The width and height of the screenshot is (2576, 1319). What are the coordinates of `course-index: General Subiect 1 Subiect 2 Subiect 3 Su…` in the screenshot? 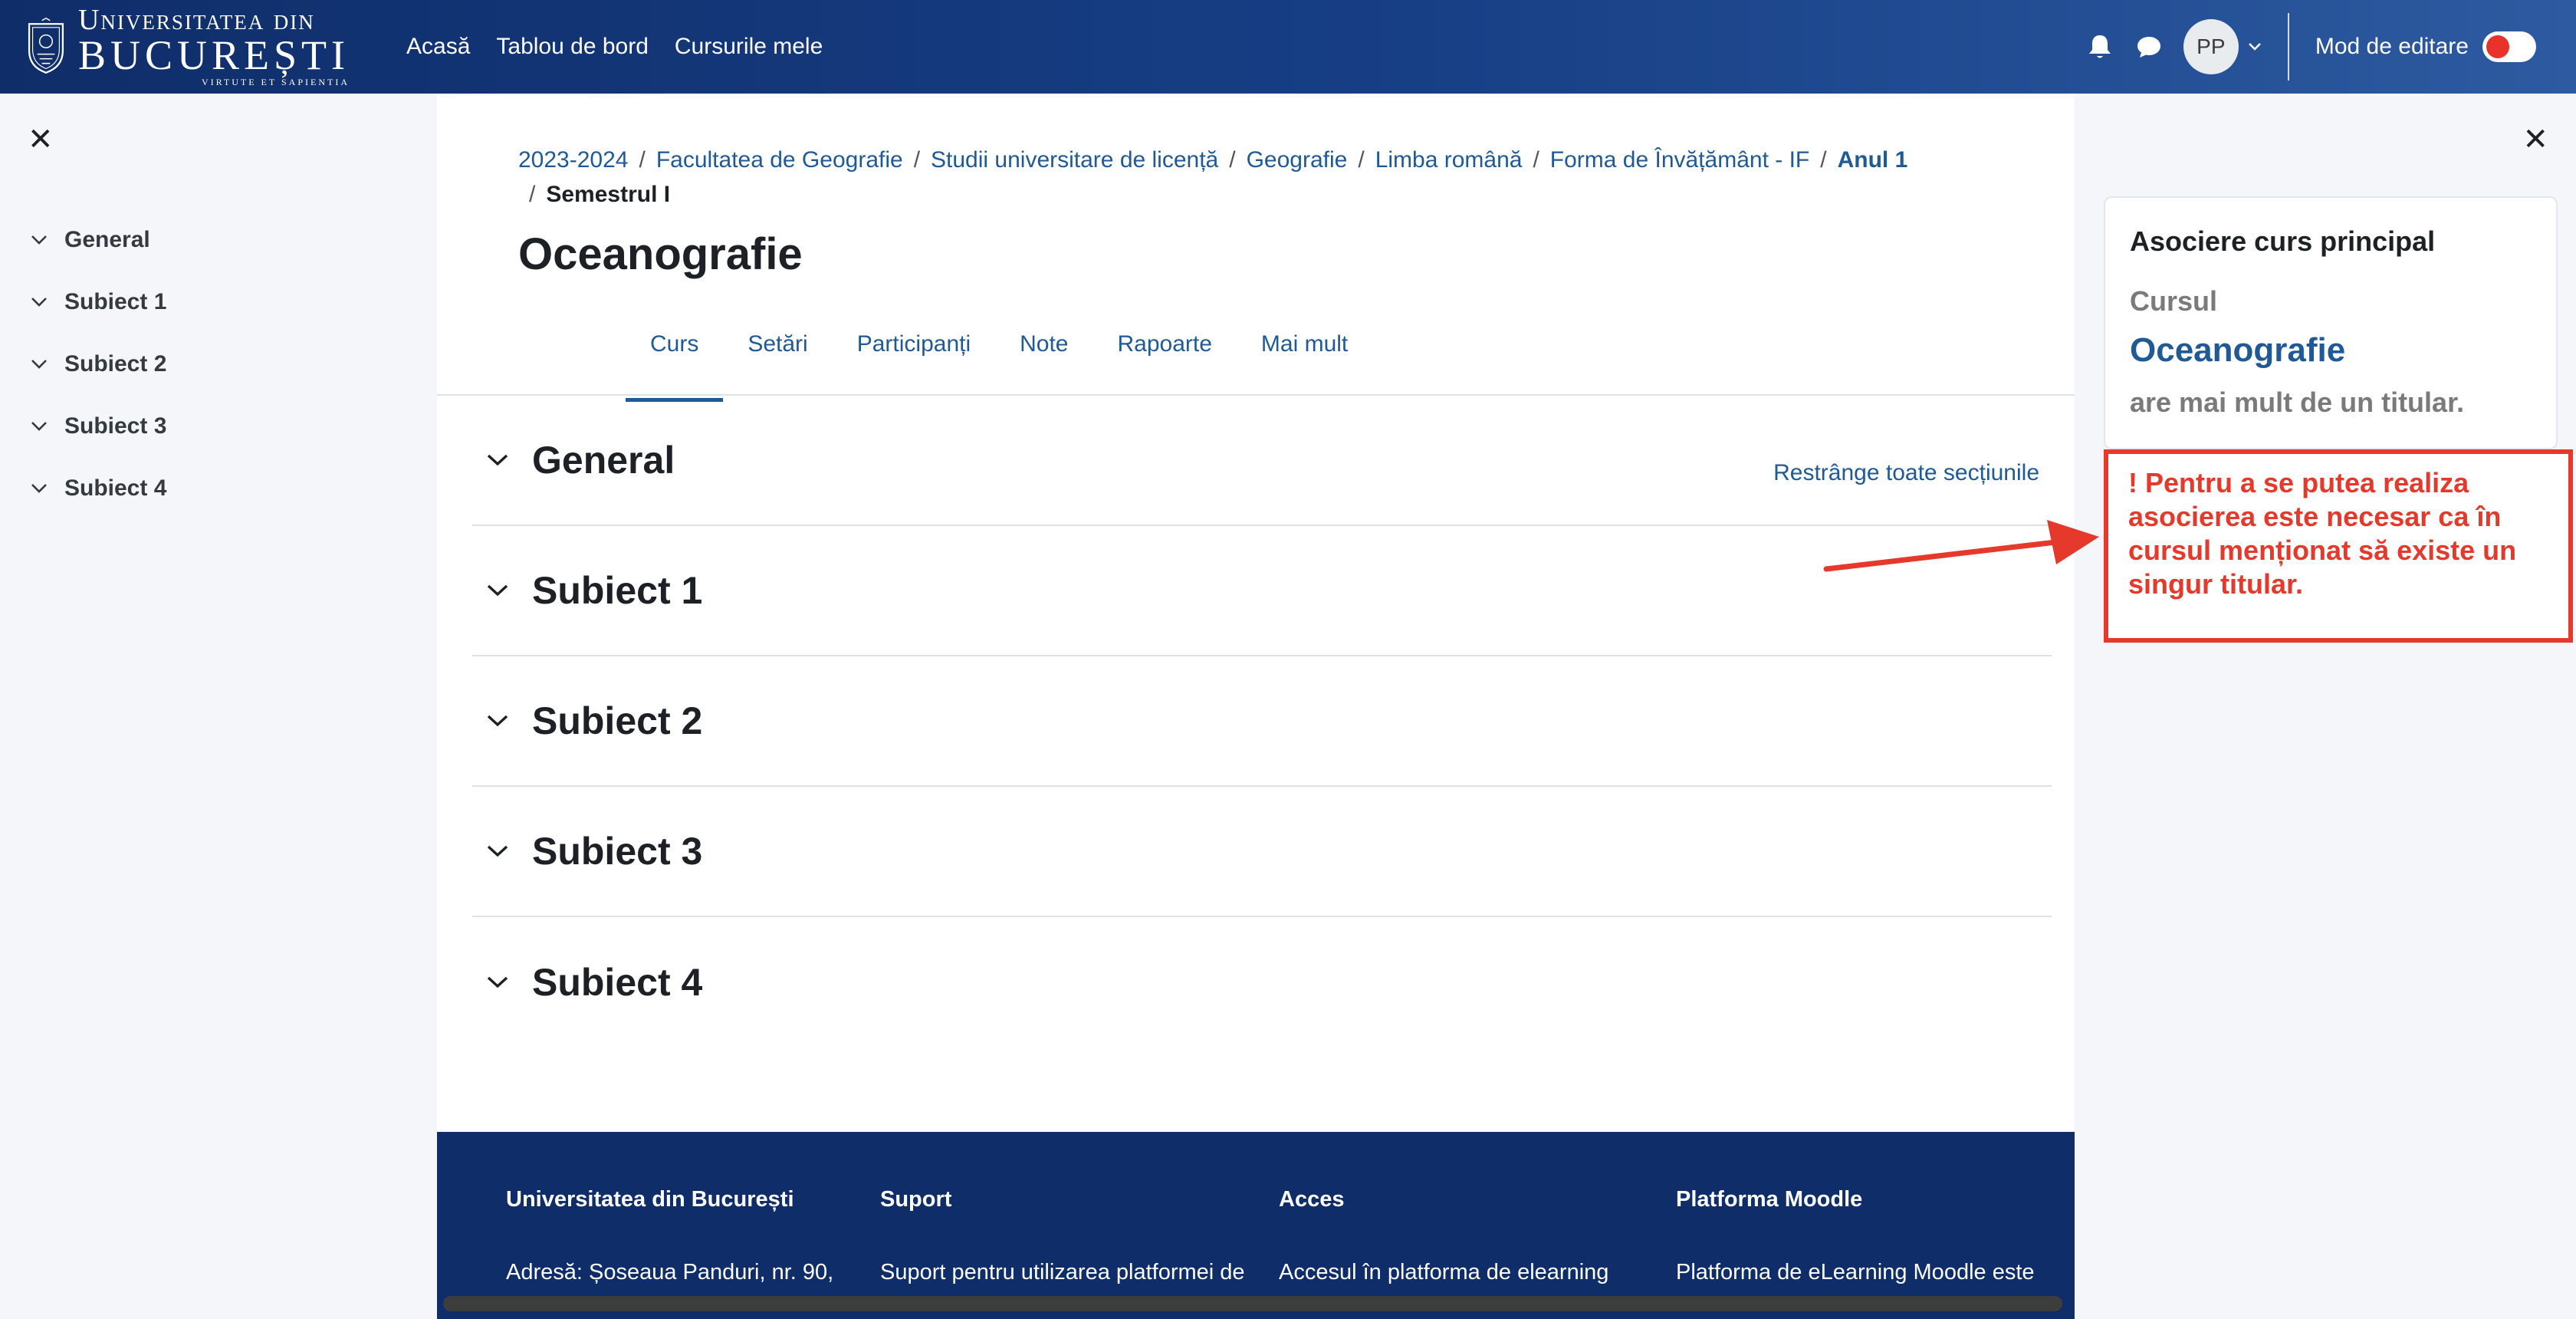 It's located at (99, 364).